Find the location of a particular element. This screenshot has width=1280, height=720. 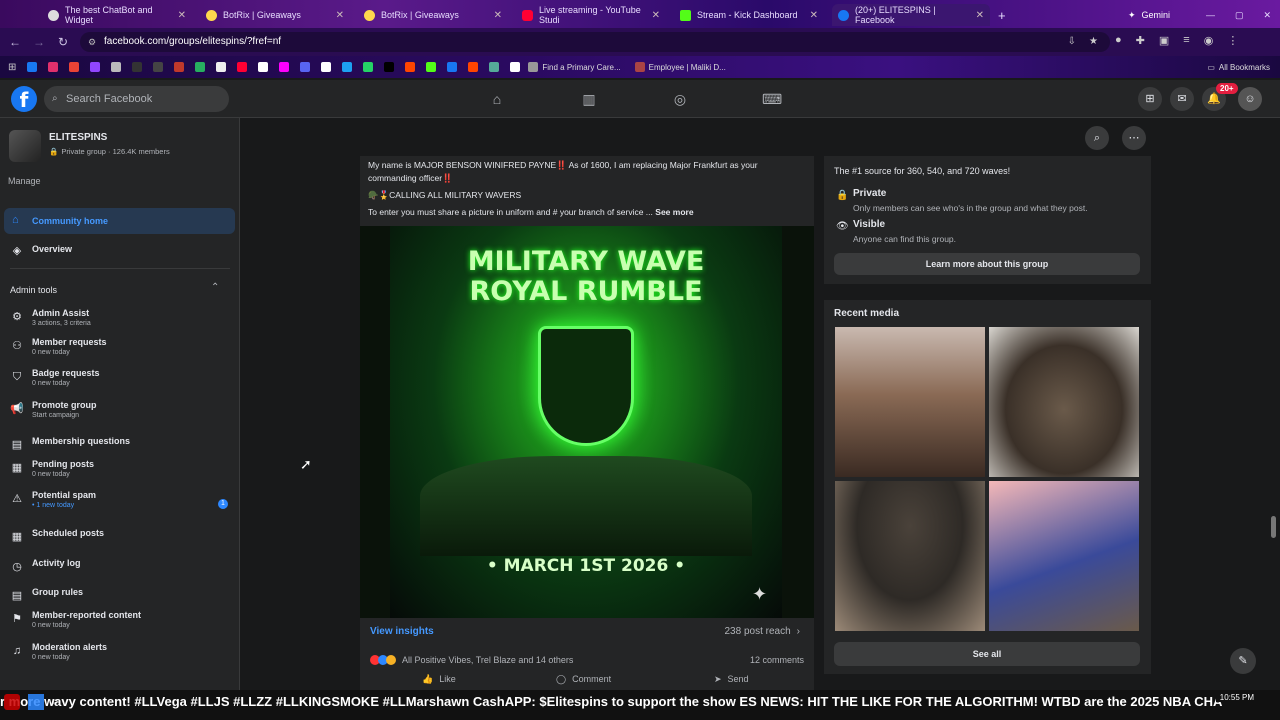

menu-dots-icon: ⋮ is located at coordinates (1232, 40).